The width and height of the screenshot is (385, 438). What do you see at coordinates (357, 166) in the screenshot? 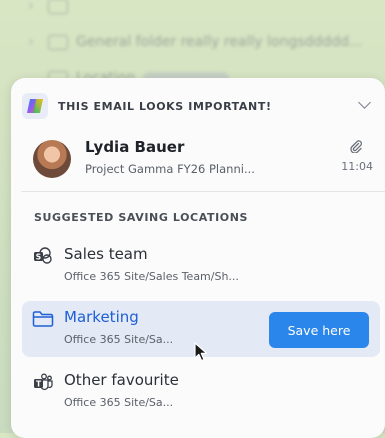
I see `email-time: 11:04` at bounding box center [357, 166].